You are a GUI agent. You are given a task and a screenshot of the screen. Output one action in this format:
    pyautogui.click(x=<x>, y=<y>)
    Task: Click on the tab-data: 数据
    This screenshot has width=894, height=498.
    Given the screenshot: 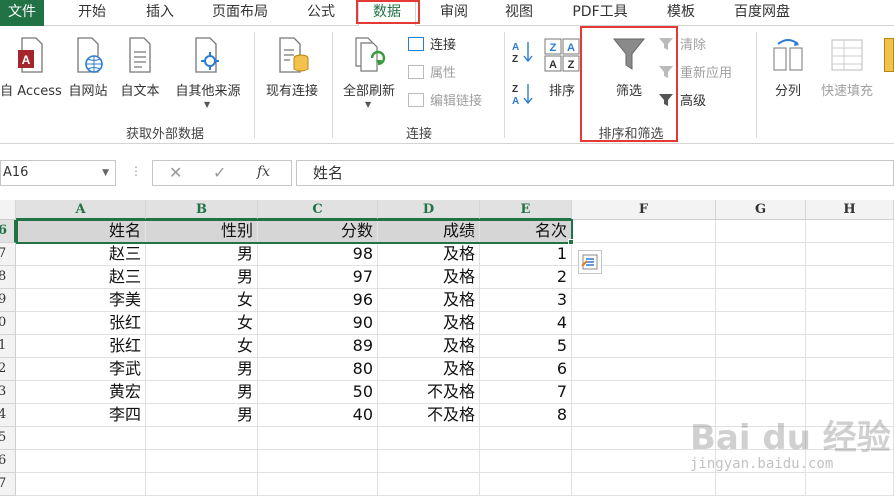 What is the action you would take?
    pyautogui.click(x=387, y=13)
    